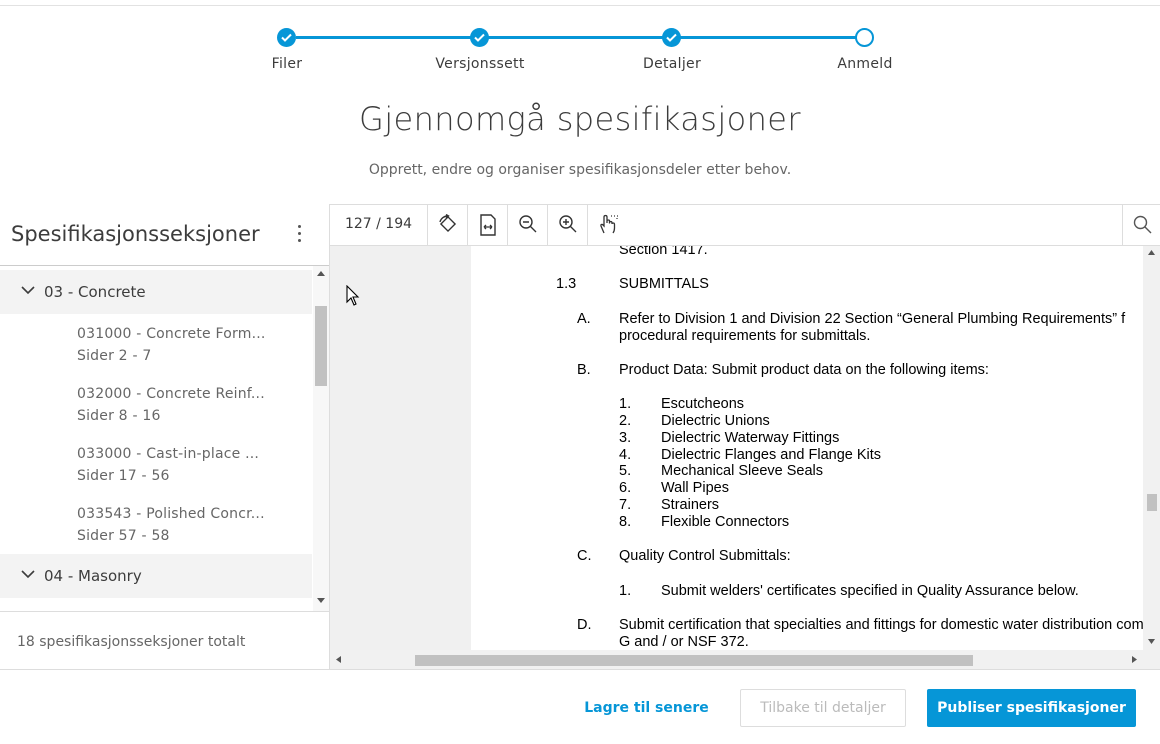  I want to click on mouse-pointer-icon, so click(353, 295).